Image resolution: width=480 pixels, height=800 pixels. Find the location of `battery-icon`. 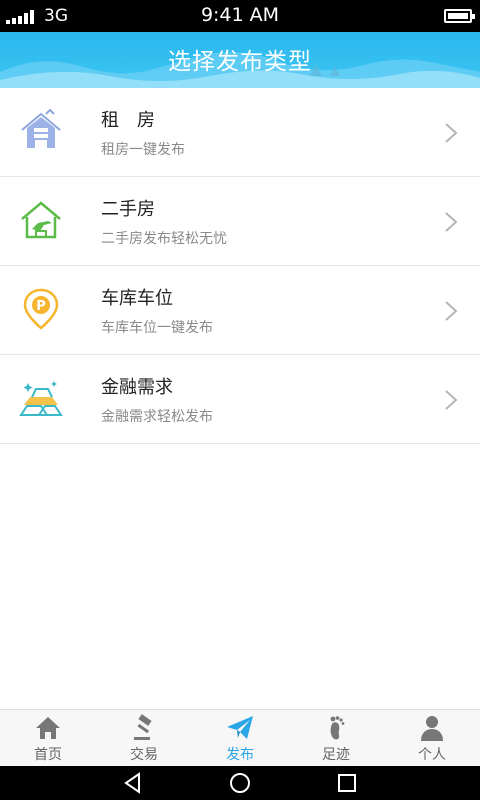

battery-icon is located at coordinates (459, 16).